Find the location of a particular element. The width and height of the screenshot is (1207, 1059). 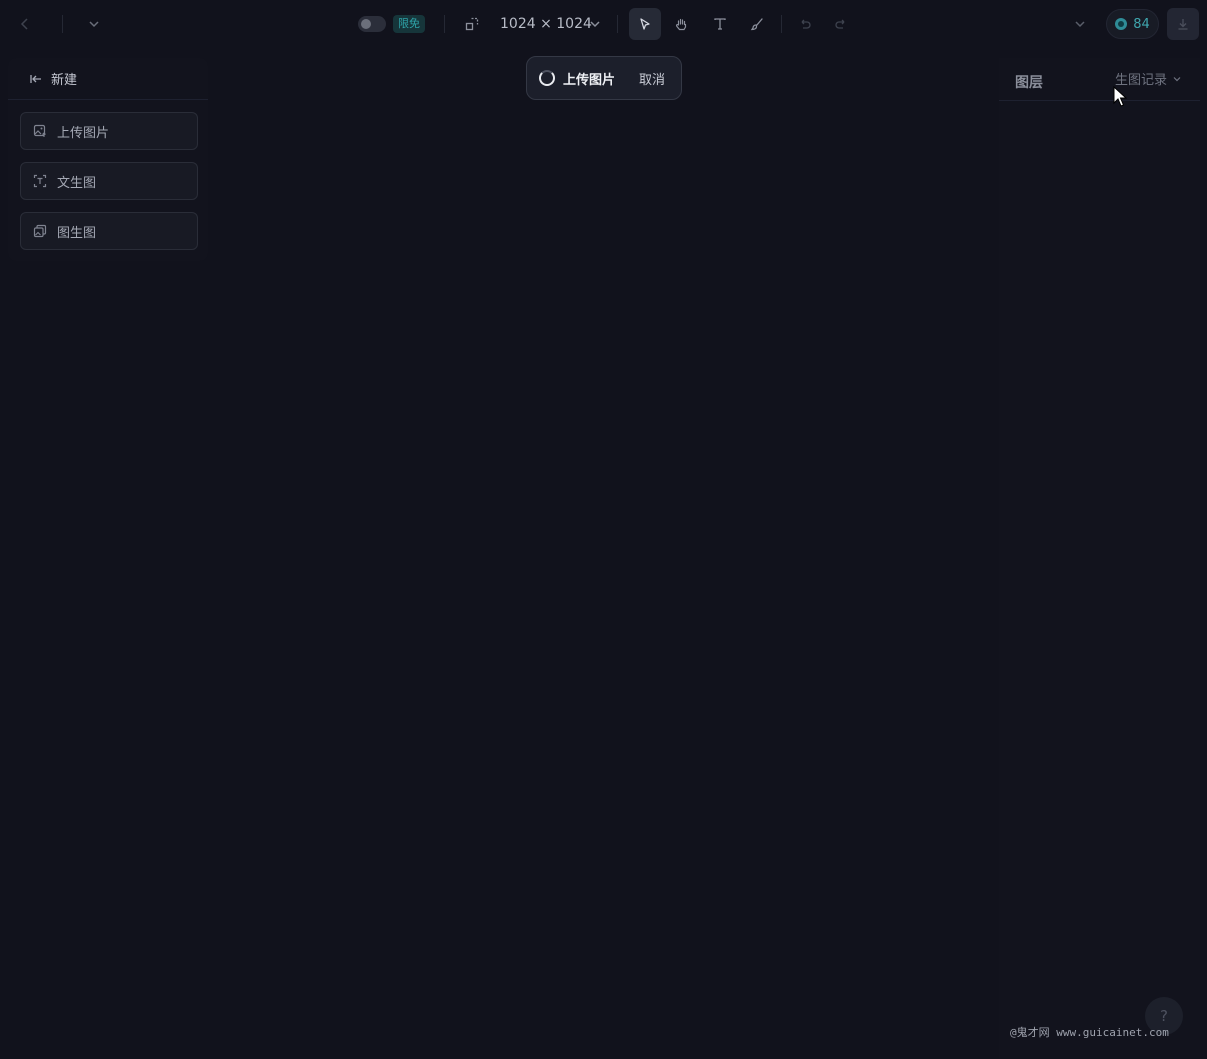

top-toolbar: 限免 1024 × 1024 84 is located at coordinates (603, 24).